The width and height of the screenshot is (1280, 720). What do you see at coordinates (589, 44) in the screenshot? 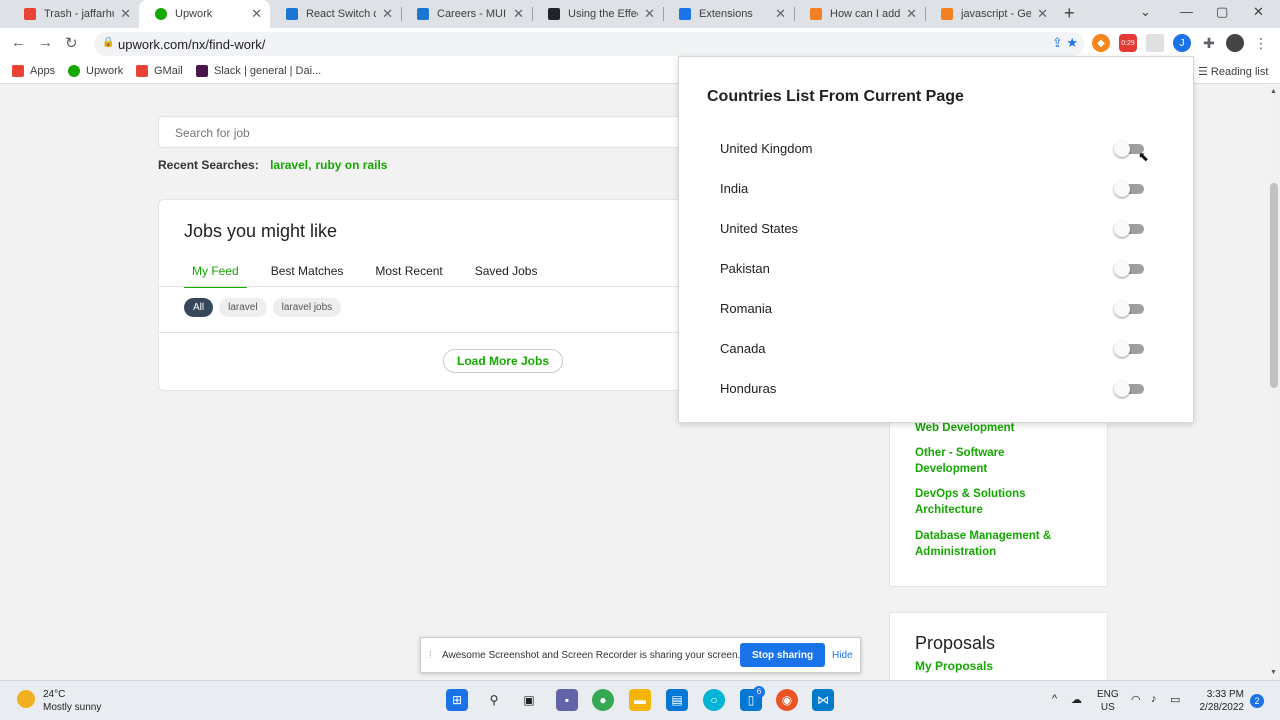
I see `address-bar: 🔒 upwork.com/nx/find-work/ ⇪ ★` at bounding box center [589, 44].